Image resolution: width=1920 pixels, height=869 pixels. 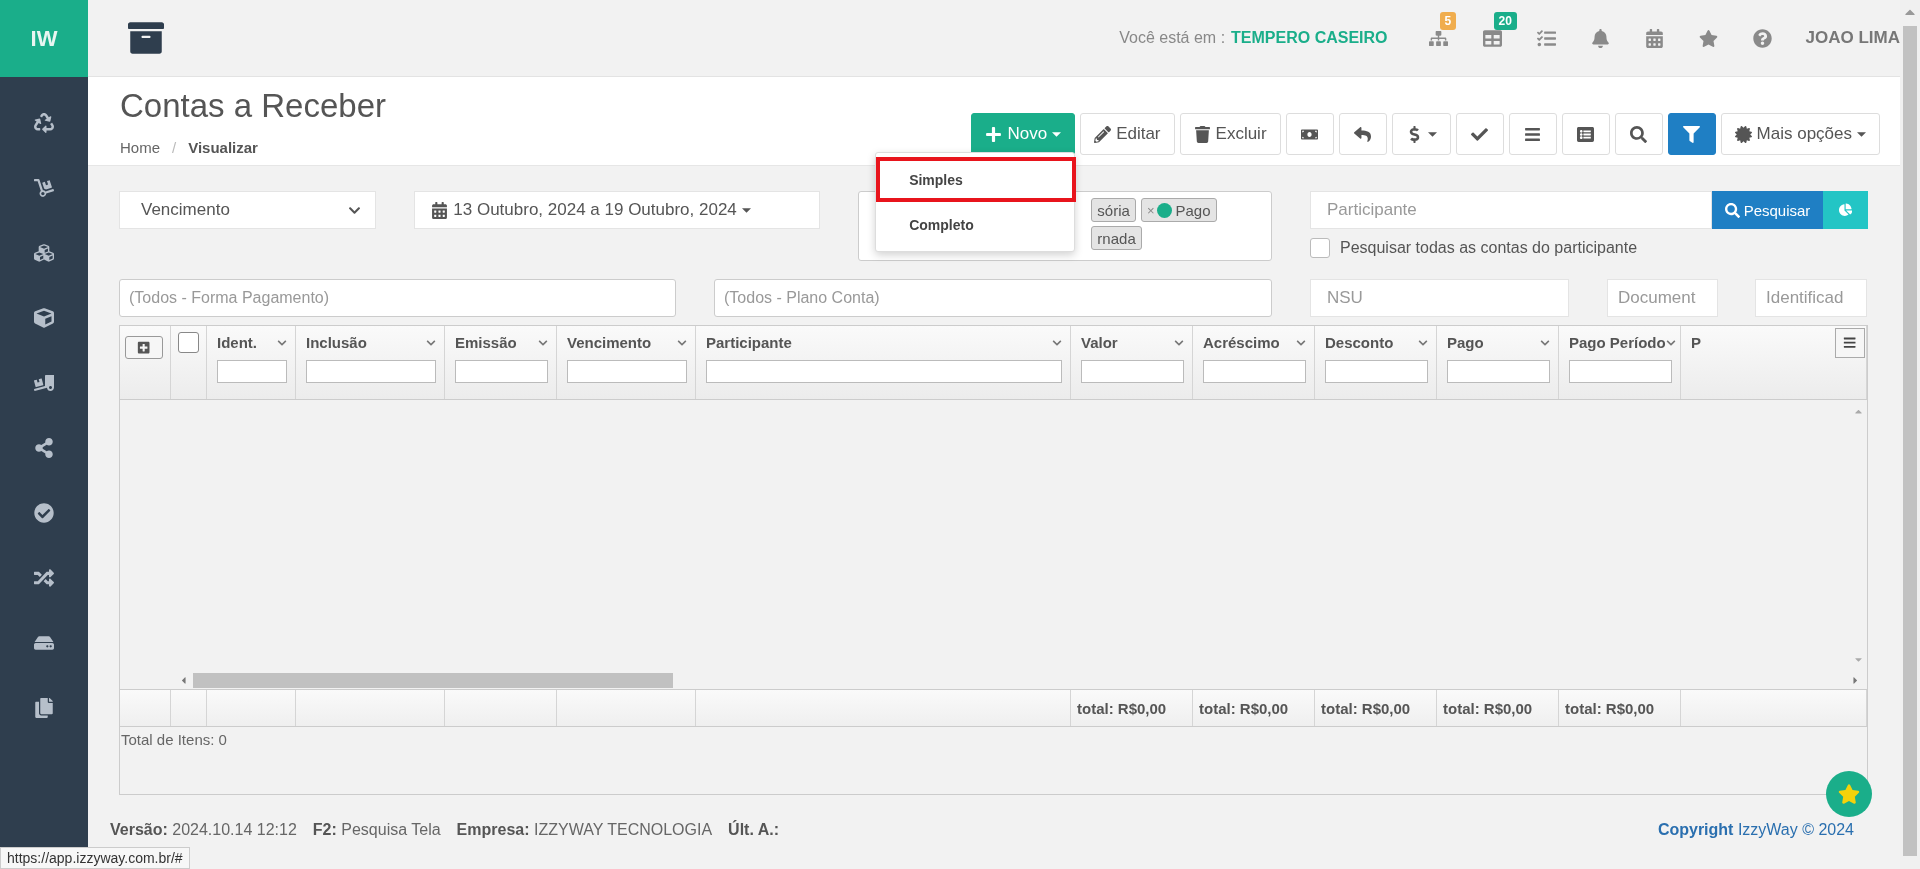 I want to click on status-tag: × Pago, so click(x=1178, y=210).